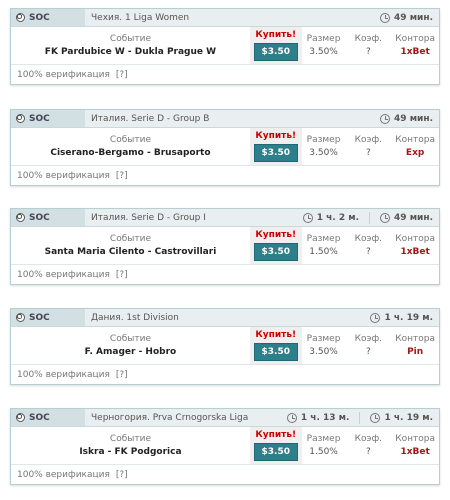 Image resolution: width=450 pixels, height=500 pixels. Describe the element at coordinates (130, 345) in the screenshot. I see `event-column: Событие F. Amager - Hobro` at that location.